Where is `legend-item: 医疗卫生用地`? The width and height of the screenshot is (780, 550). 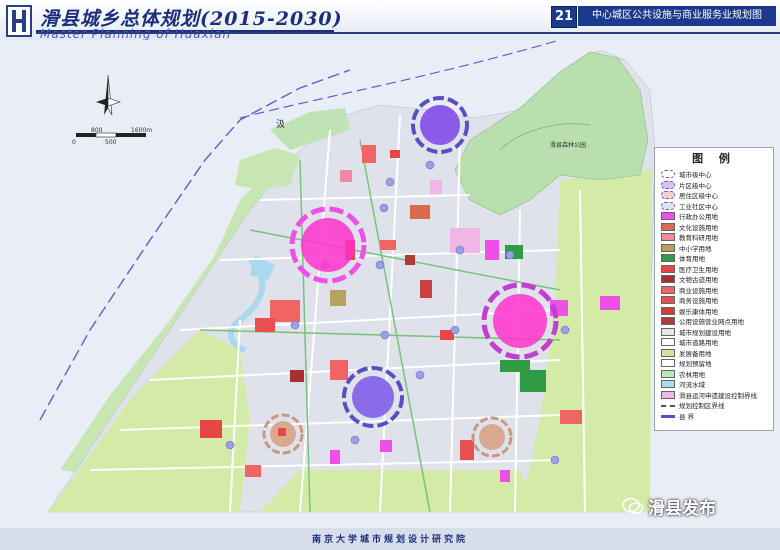 legend-item: 医疗卫生用地 is located at coordinates (716, 269).